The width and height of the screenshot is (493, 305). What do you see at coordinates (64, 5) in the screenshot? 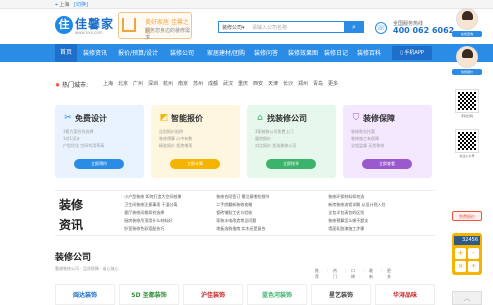
I see `current-city: 上海` at bounding box center [64, 5].